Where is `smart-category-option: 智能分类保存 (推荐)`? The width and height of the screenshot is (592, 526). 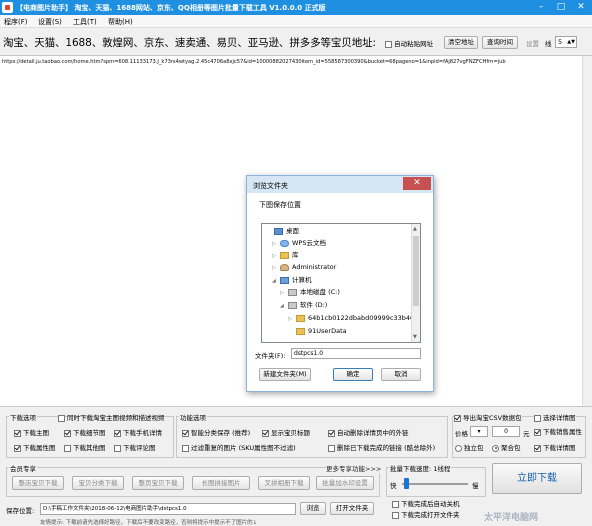
smart-category-option: 智能分类保存 (推荐) is located at coordinates (216, 433).